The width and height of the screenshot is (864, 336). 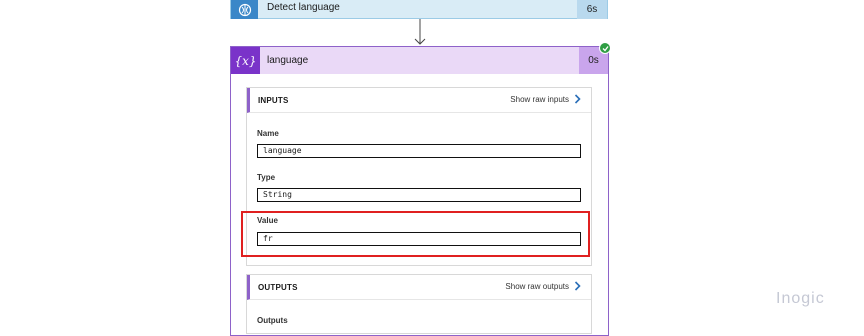 What do you see at coordinates (420, 32) in the screenshot?
I see `flow-arrow-icon` at bounding box center [420, 32].